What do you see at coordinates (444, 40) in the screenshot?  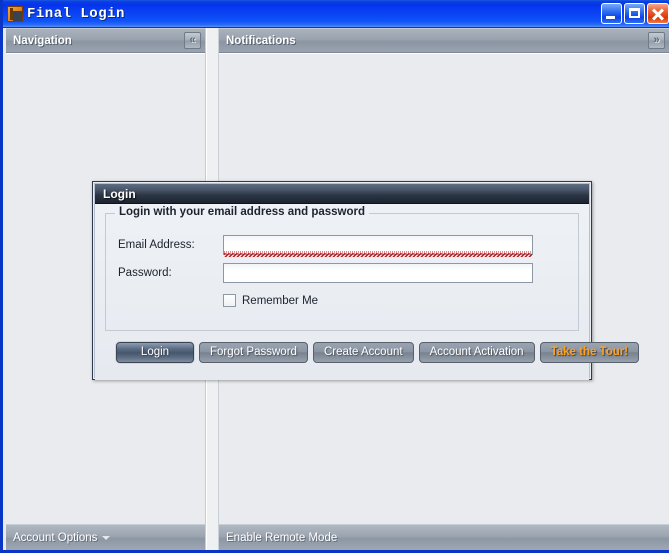 I see `notifications-panel-header: Notifications »` at bounding box center [444, 40].